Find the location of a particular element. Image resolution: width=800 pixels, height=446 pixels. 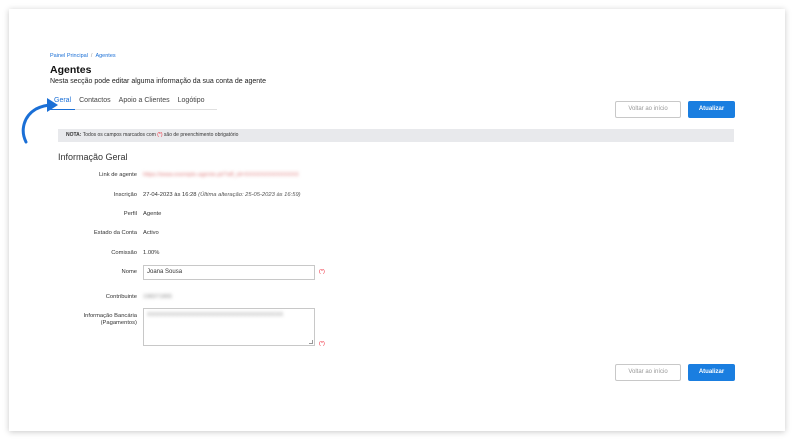

bank-info-label: Informação Bancária (Pagamentos) is located at coordinates (110, 319).